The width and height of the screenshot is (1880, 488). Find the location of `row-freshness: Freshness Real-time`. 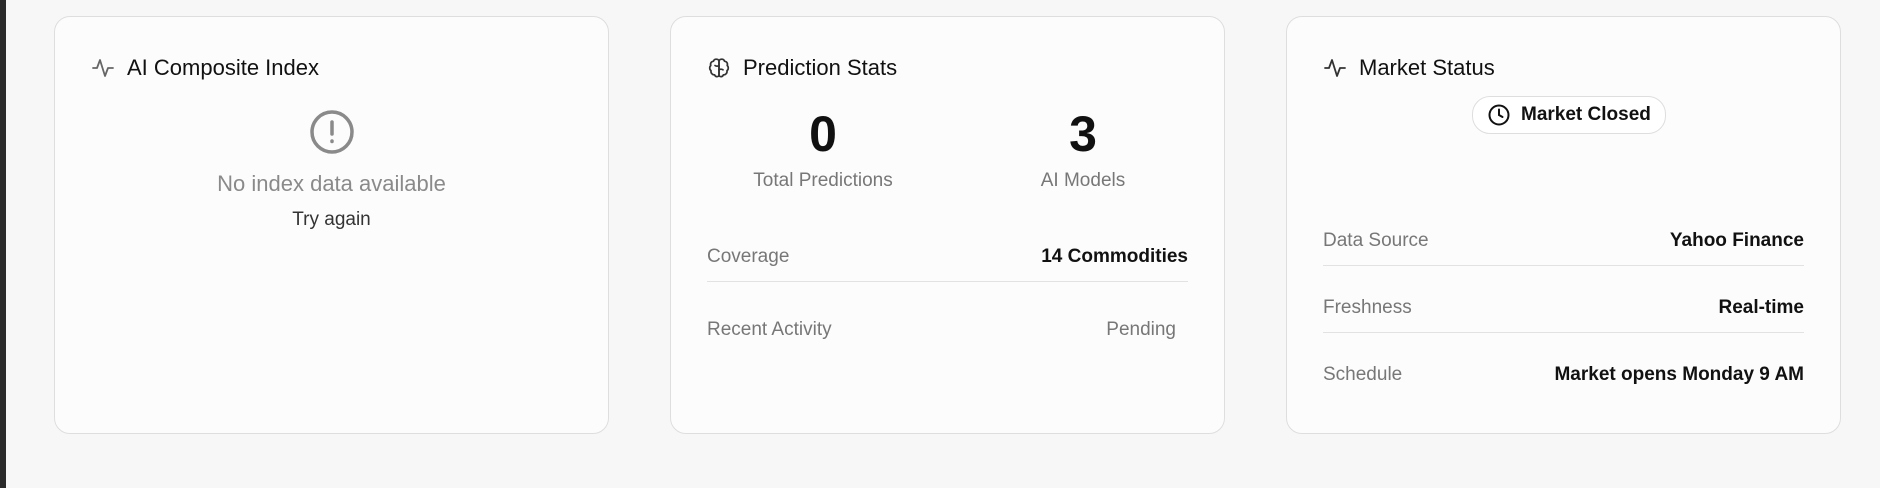

row-freshness: Freshness Real-time is located at coordinates (1563, 308).